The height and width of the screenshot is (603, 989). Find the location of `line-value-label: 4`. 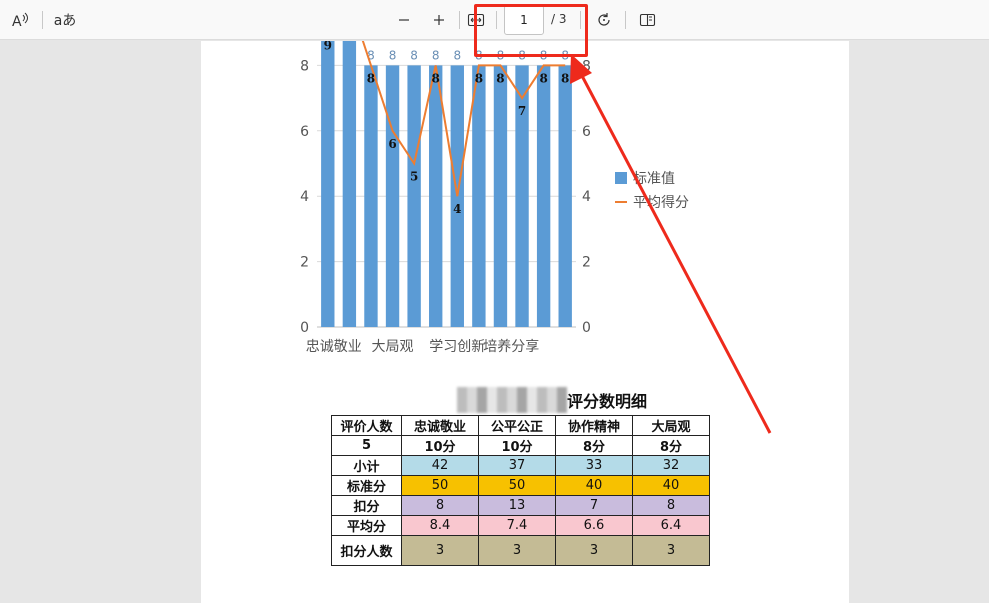

line-value-label: 4 is located at coordinates (457, 209).